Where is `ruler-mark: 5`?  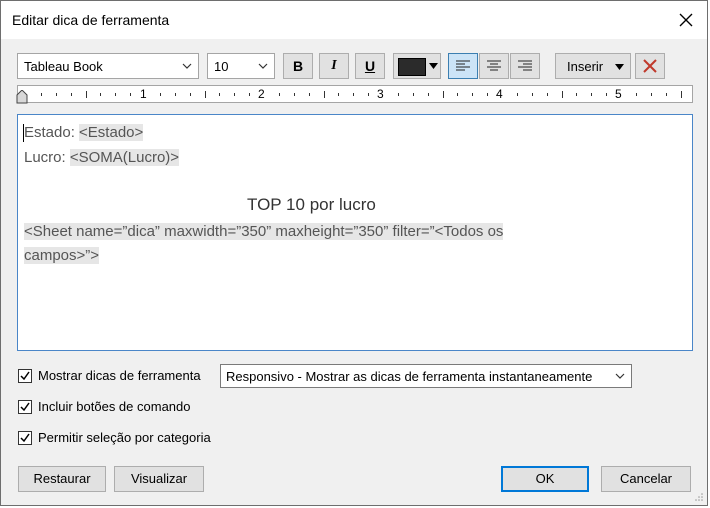 ruler-mark: 5 is located at coordinates (618, 94).